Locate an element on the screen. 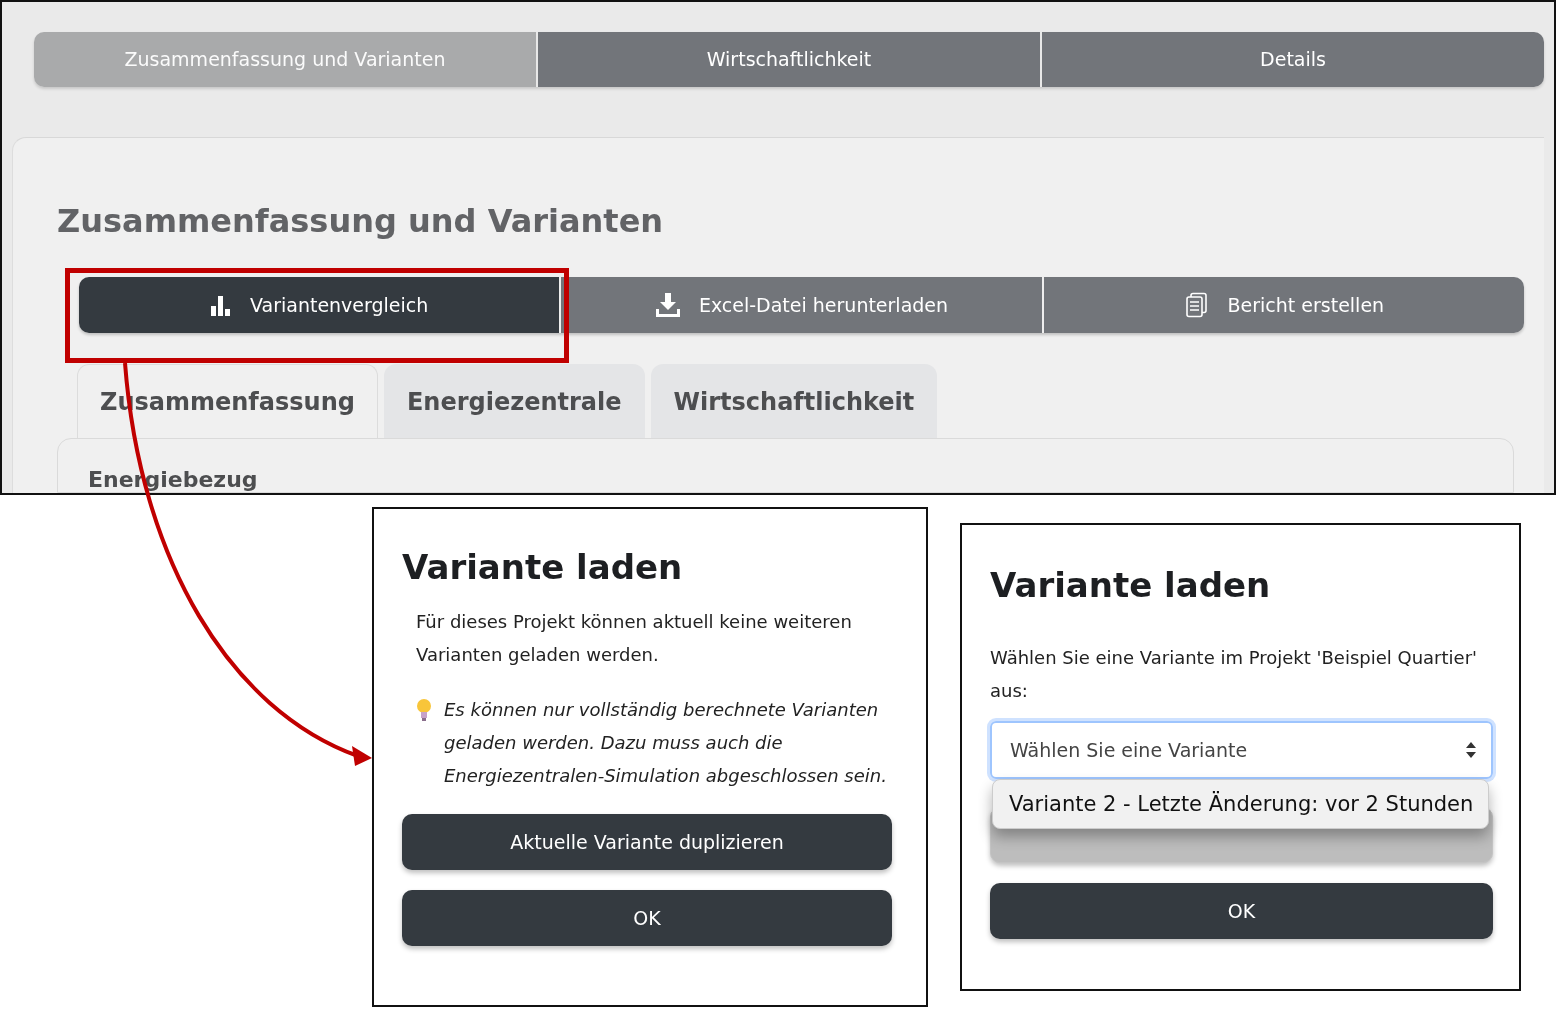 This screenshot has height=1009, width=1556. hint-text: Es können nur vollständig berechnete Varianten geladen werden. Dazu muss auch die Energiezentralen-Simulation abgeschlossen sein. is located at coordinates (666, 743).